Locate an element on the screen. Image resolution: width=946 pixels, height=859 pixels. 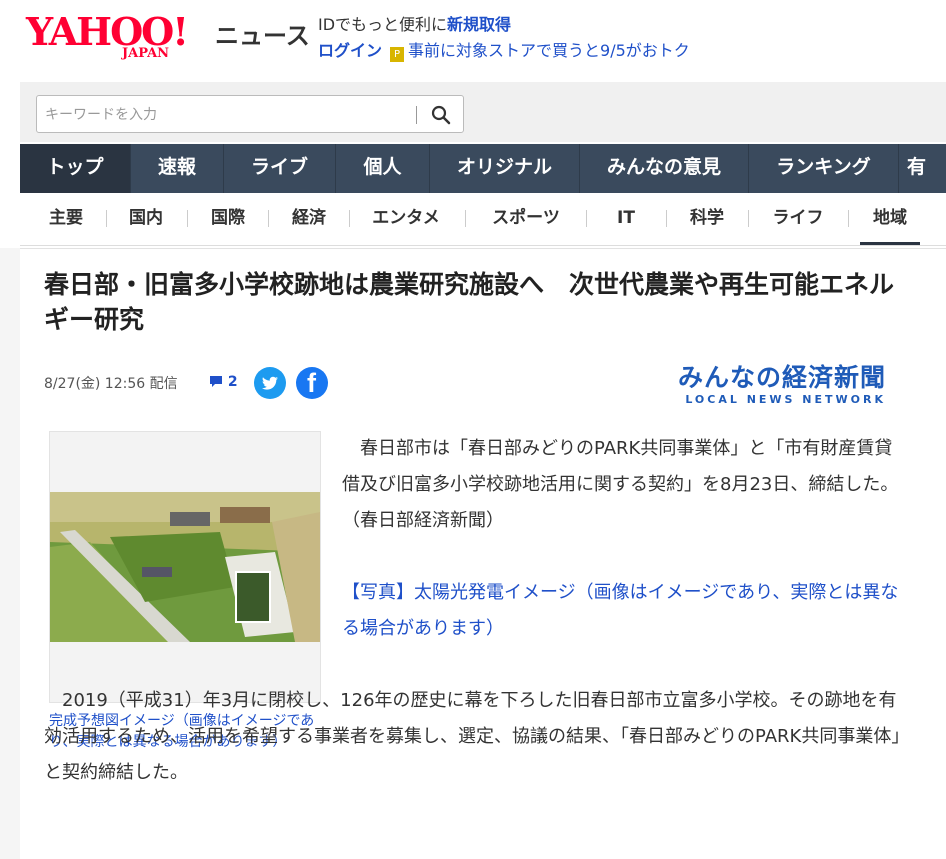
cnav-local: 地域 is located at coordinates (890, 219).